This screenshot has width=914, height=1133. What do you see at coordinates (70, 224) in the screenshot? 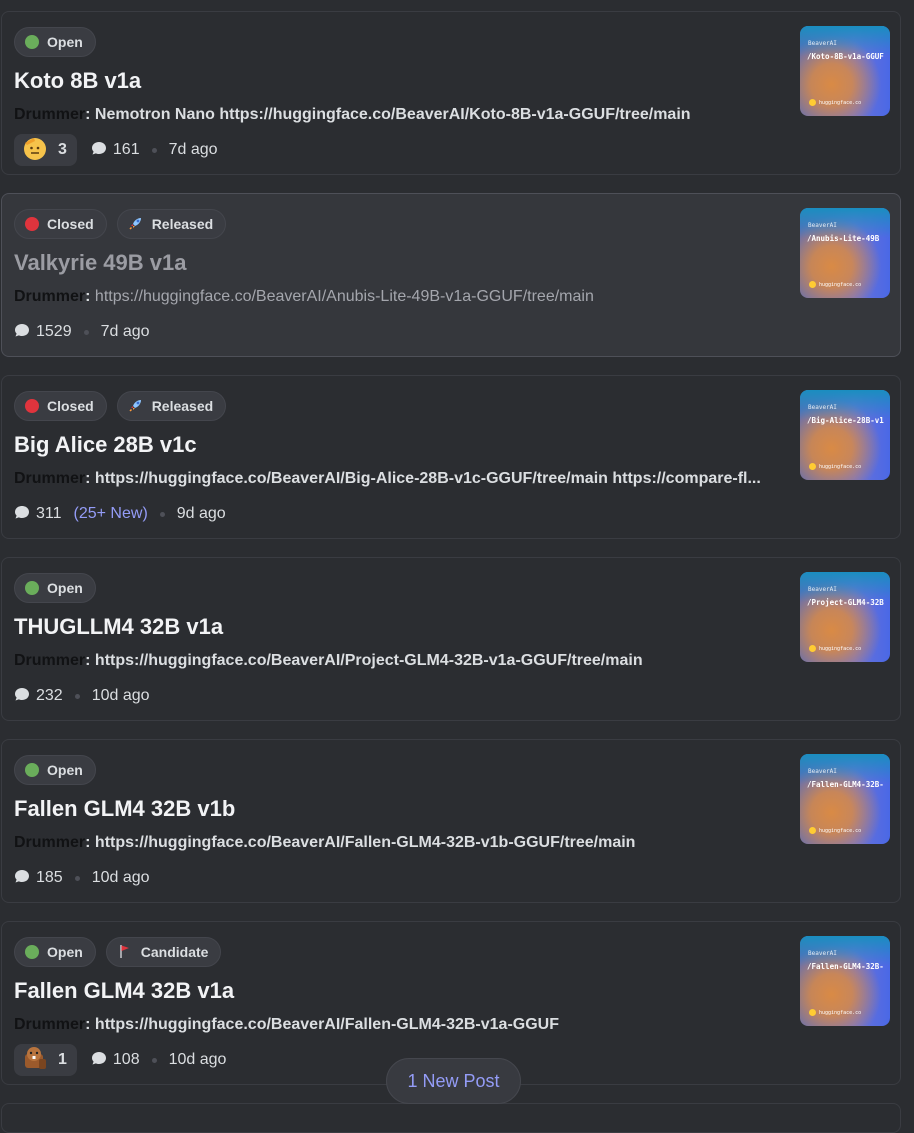
I see `post-tag-label: Closed` at bounding box center [70, 224].